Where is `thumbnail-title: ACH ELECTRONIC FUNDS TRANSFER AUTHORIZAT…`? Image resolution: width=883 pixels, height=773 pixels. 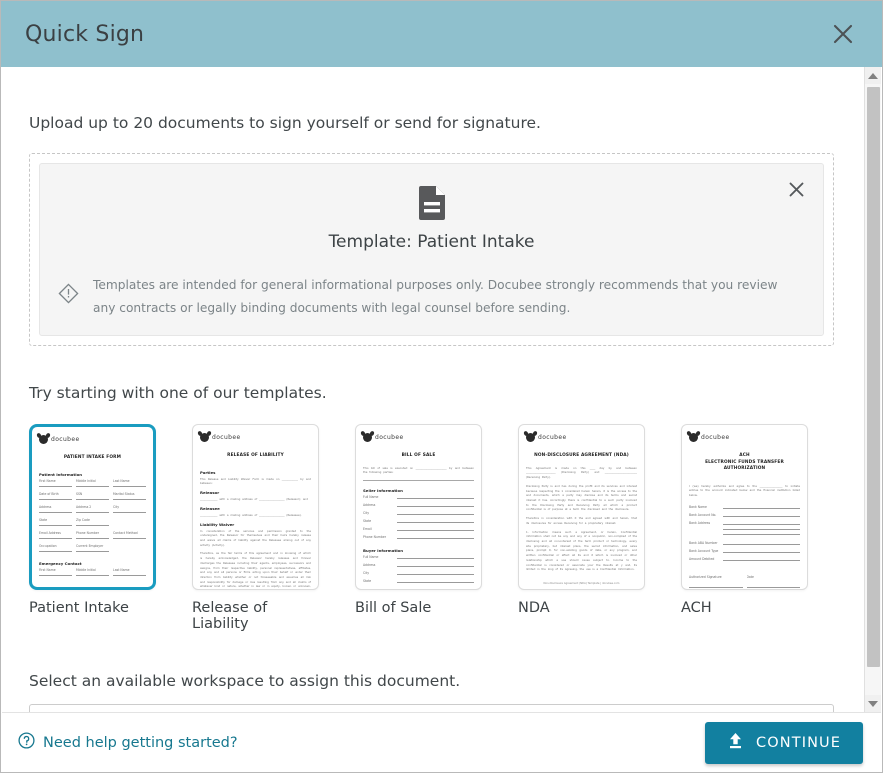 thumbnail-title: ACH ELECTRONIC FUNDS TRANSFER AUTHORIZAT… is located at coordinates (744, 462).